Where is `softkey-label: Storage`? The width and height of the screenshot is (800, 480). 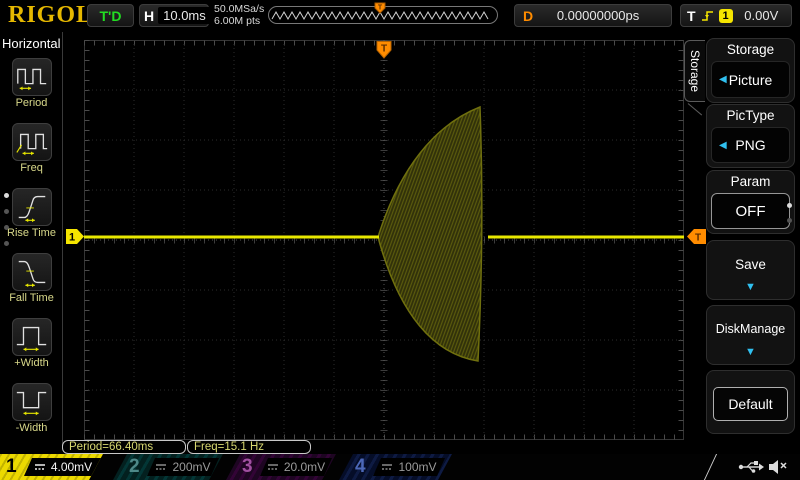
softkey-label: Storage is located at coordinates (750, 49).